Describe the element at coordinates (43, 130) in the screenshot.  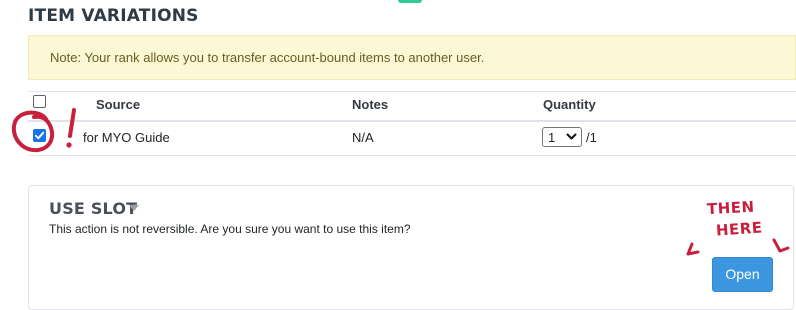
I see `red-circle-annotation` at that location.